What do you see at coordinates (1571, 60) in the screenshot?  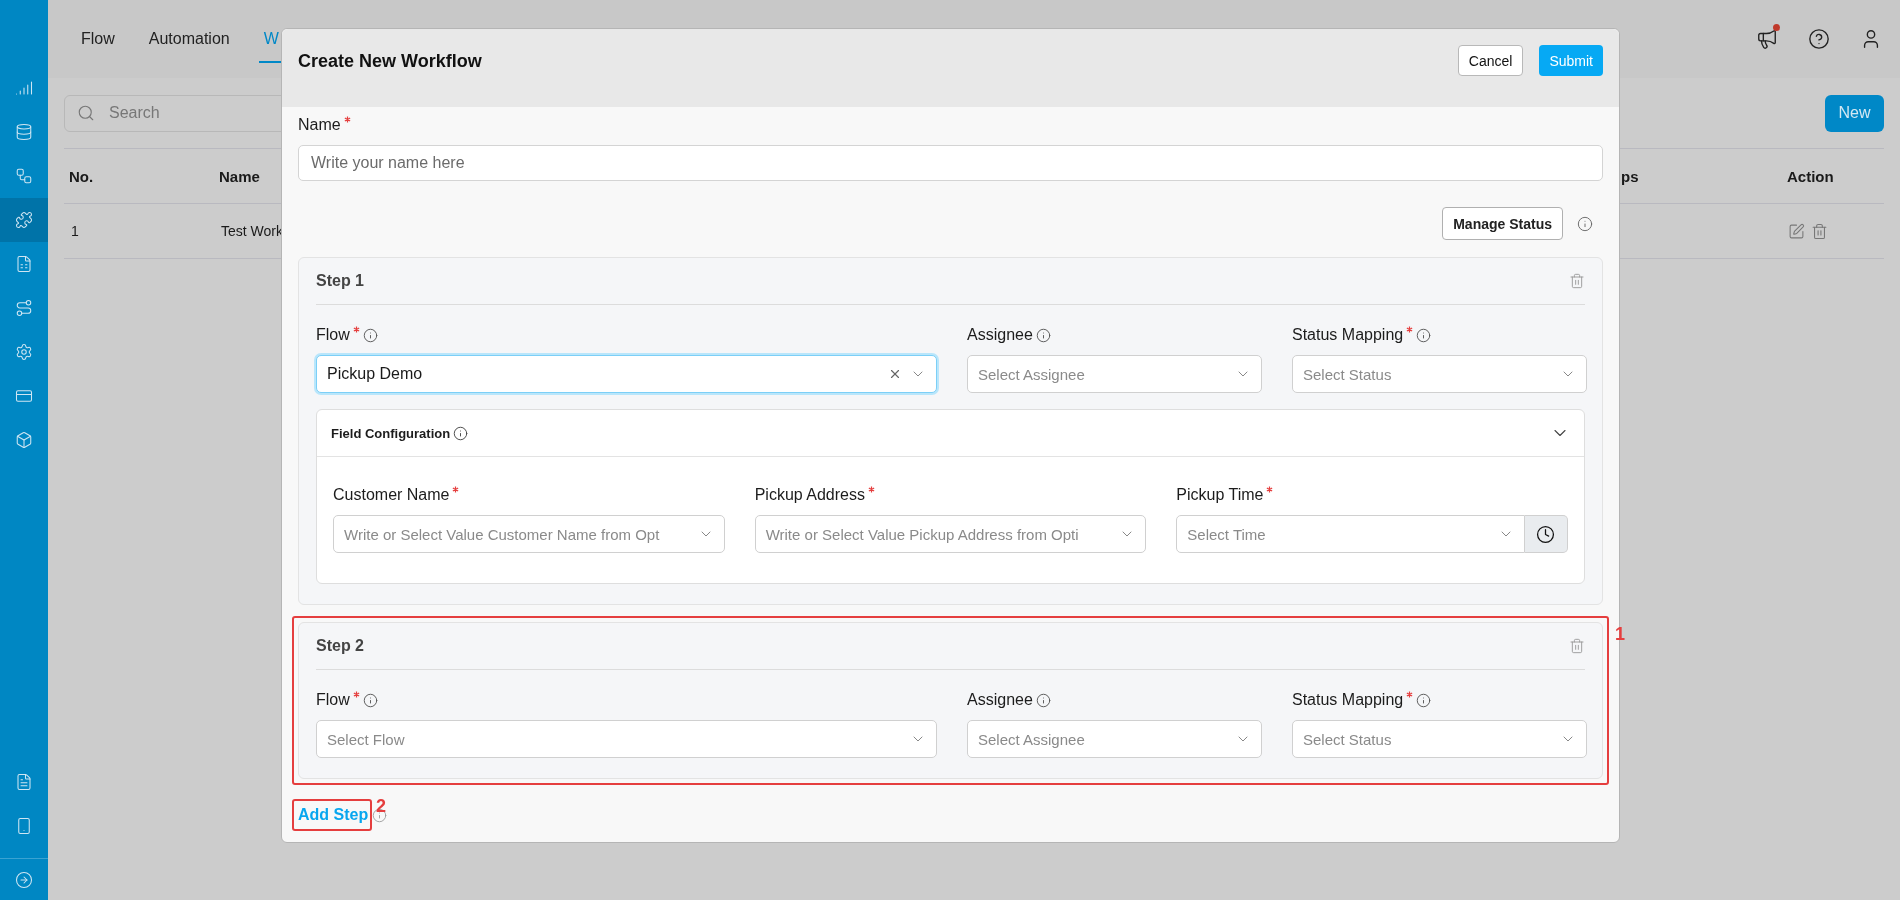 I see `submit-button: Submit` at bounding box center [1571, 60].